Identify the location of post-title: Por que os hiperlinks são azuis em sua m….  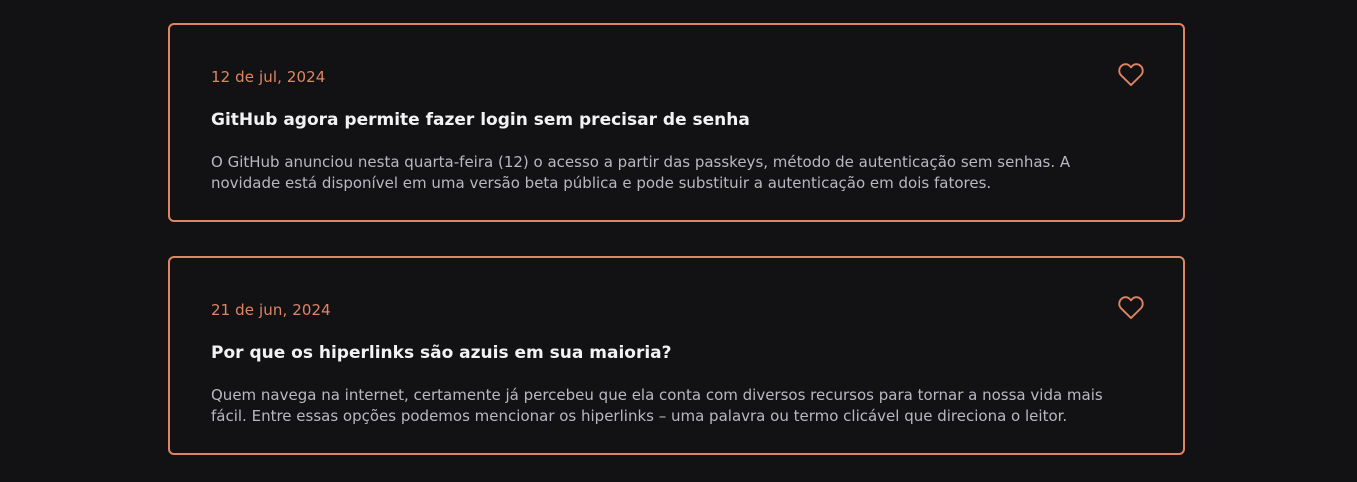
(441, 353).